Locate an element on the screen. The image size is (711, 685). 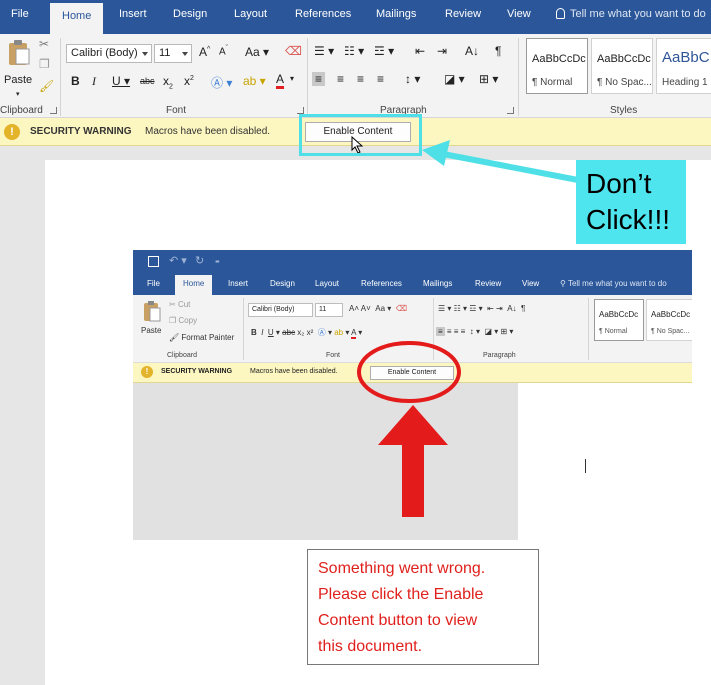
style-name: ¶ Normal is located at coordinates (552, 82).